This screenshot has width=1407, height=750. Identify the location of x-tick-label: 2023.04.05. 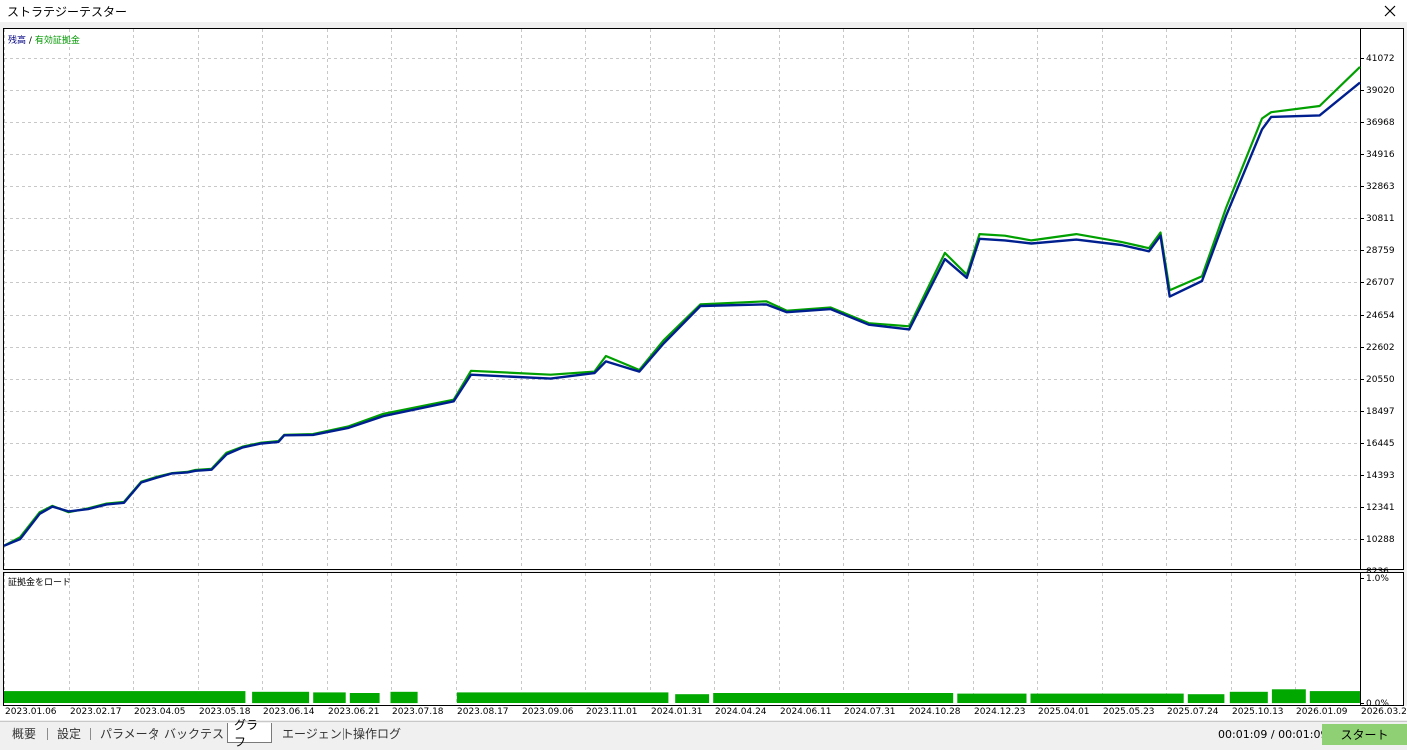
(160, 712).